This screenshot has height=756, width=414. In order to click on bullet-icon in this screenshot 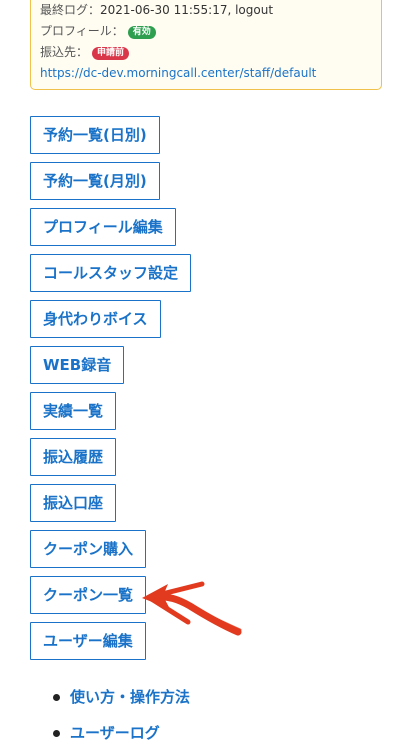, I will do `click(56, 697)`.